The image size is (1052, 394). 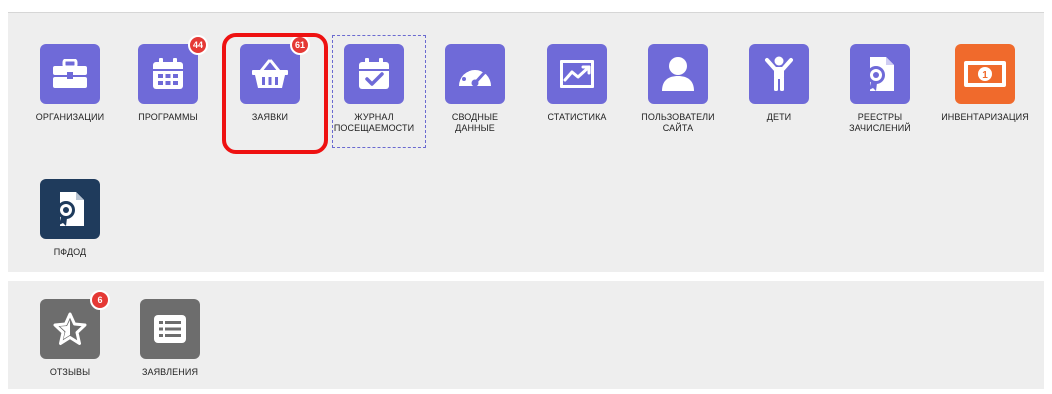 I want to click on list-icon, so click(x=170, y=329).